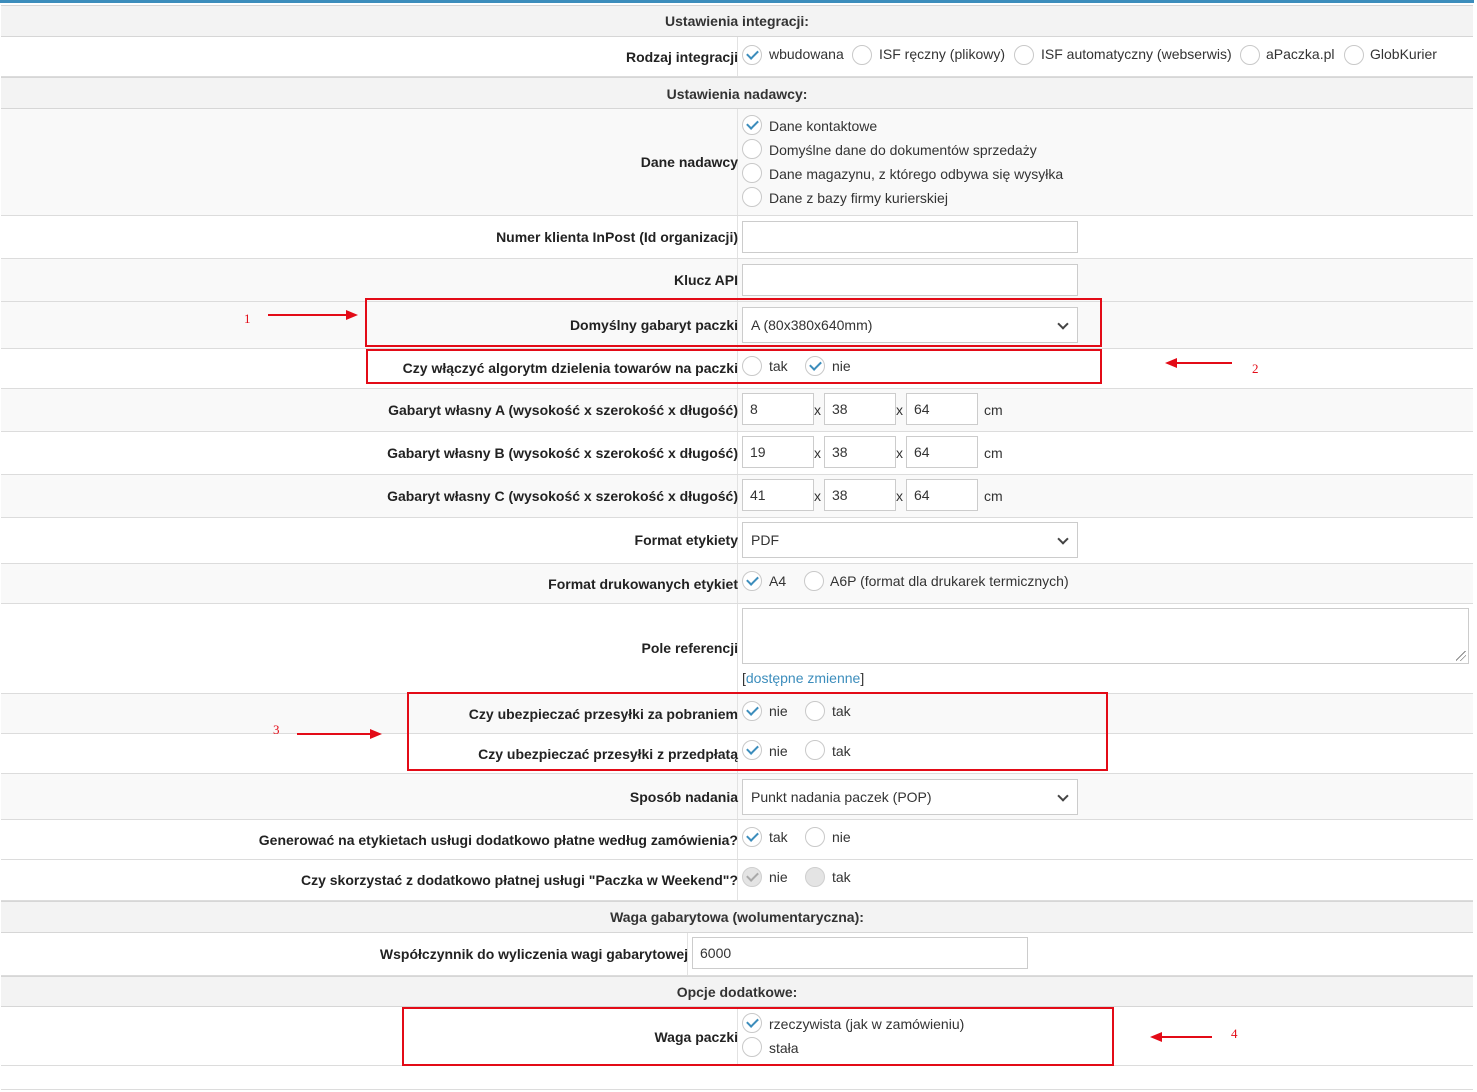 This screenshot has width=1477, height=1092. What do you see at coordinates (737, 917) in the screenshot?
I see `section-dim-weight: Waga gabarytowa (wolumentaryczna):` at bounding box center [737, 917].